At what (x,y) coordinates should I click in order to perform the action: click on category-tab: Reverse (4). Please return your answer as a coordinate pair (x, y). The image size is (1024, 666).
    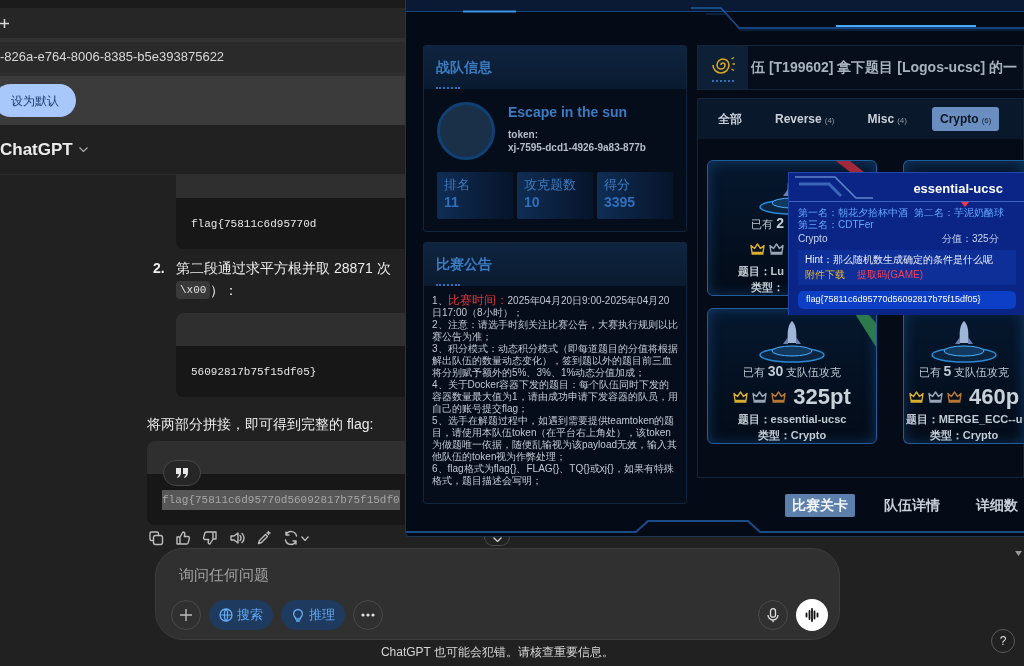
    Looking at the image, I should click on (805, 119).